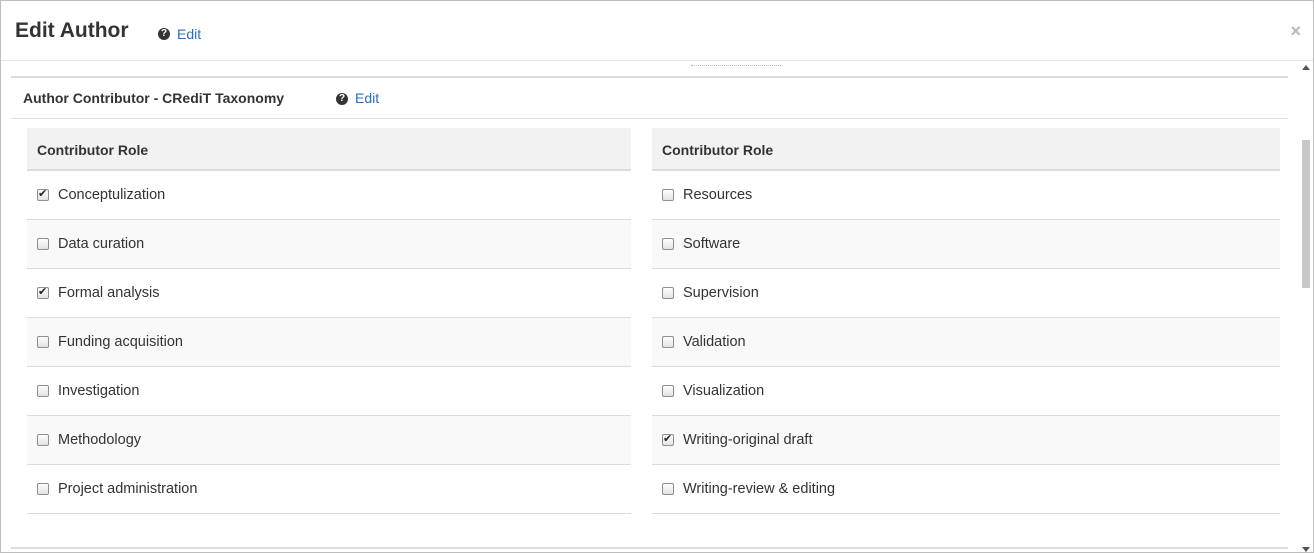 The width and height of the screenshot is (1314, 553). I want to click on role-label: Validation, so click(714, 342).